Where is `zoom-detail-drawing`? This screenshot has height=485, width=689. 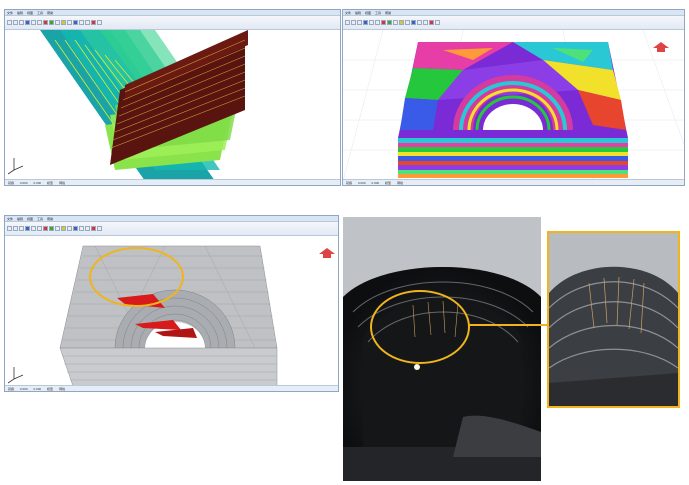
zoom-detail-drawing is located at coordinates (613, 319).